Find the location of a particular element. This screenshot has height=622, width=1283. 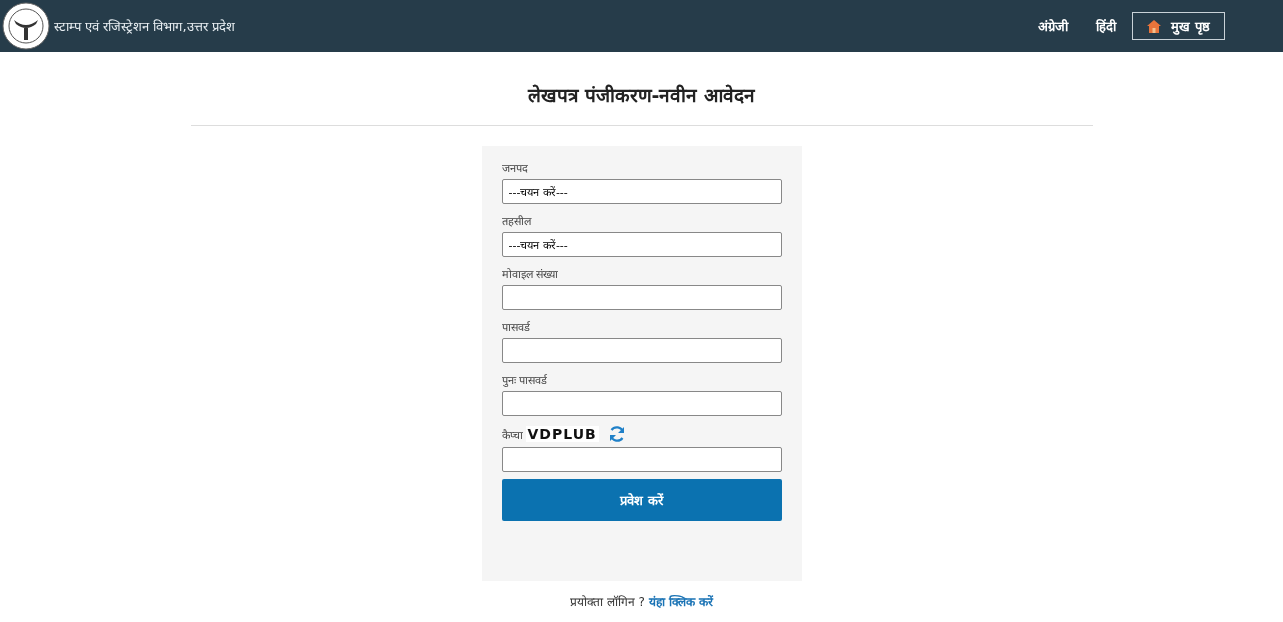

field-label: कैप्चा is located at coordinates (512, 434).